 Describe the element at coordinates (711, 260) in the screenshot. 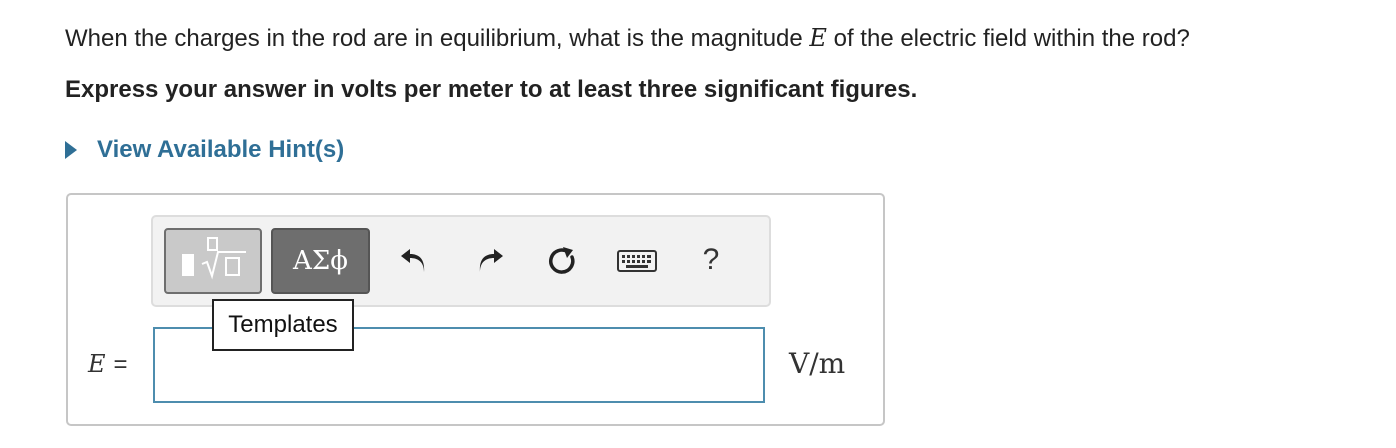

I see `help-button: ?` at that location.